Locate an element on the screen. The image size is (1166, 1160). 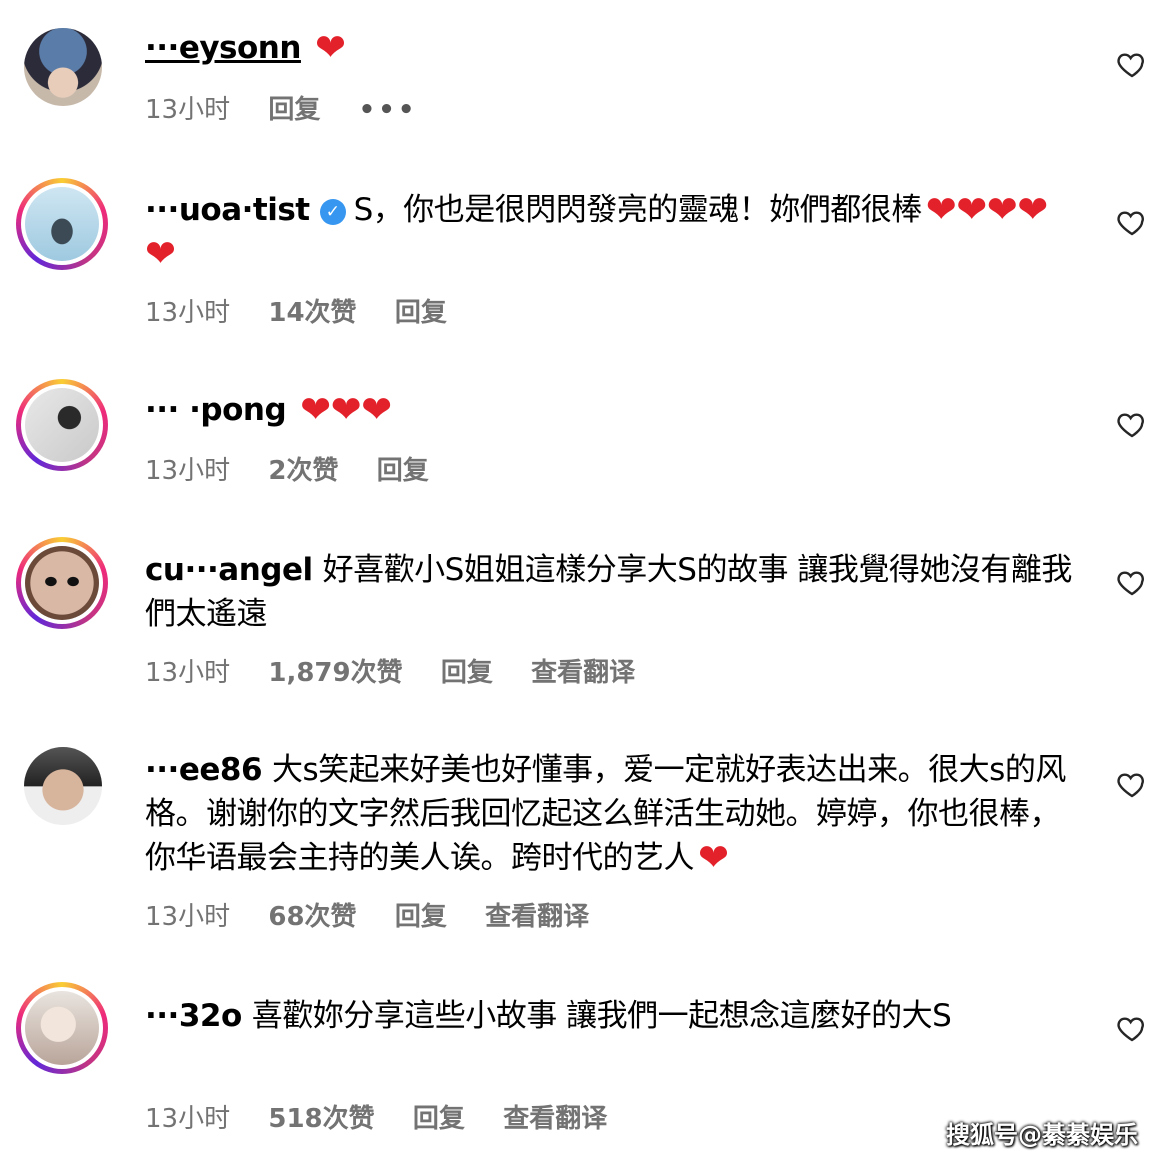
username: cu···angel is located at coordinates (229, 570).